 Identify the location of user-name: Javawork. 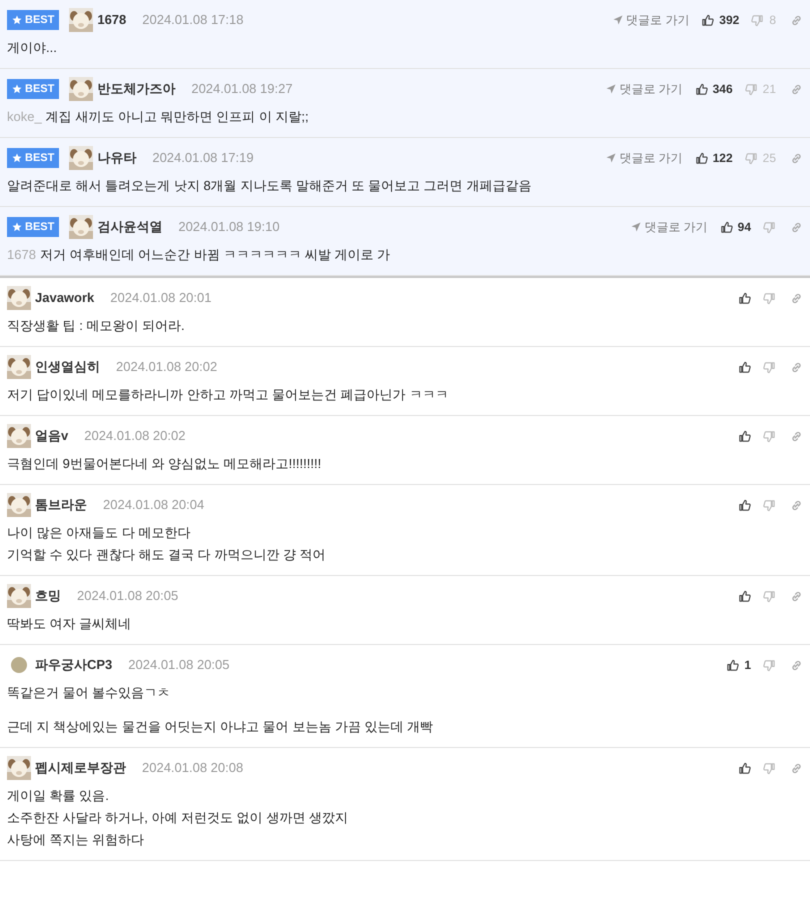
(64, 298).